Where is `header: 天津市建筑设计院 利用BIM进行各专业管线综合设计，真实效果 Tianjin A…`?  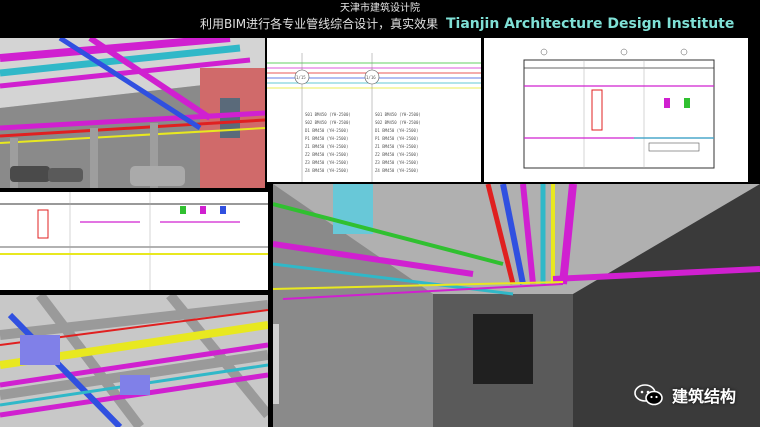
header: 天津市建筑设计院 利用BIM进行各专业管线综合设计，真实效果 Tianjin A… is located at coordinates (380, 19).